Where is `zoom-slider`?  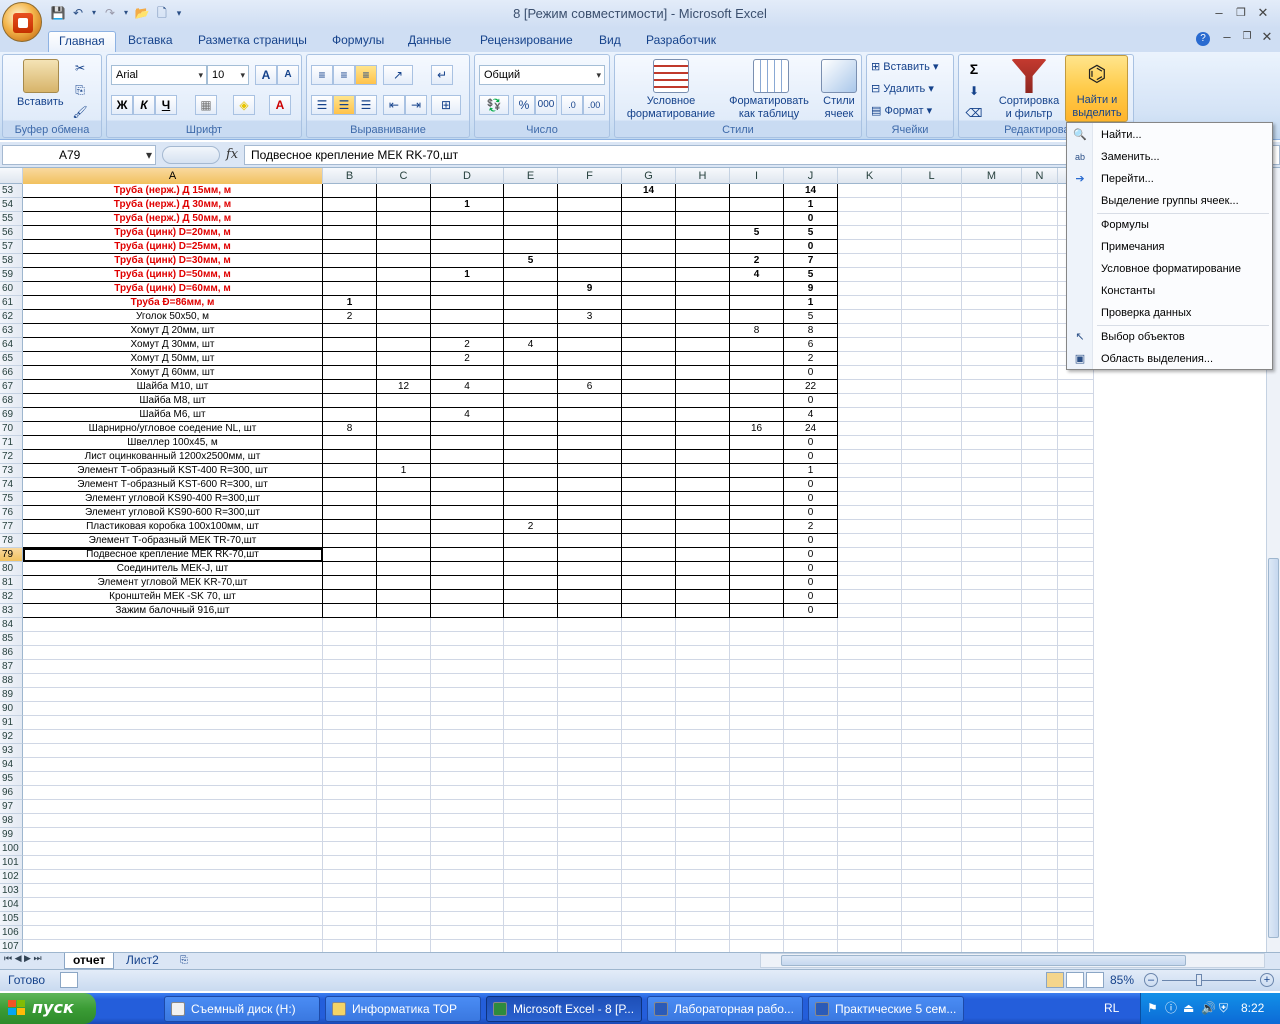
zoom-slider is located at coordinates (1209, 980).